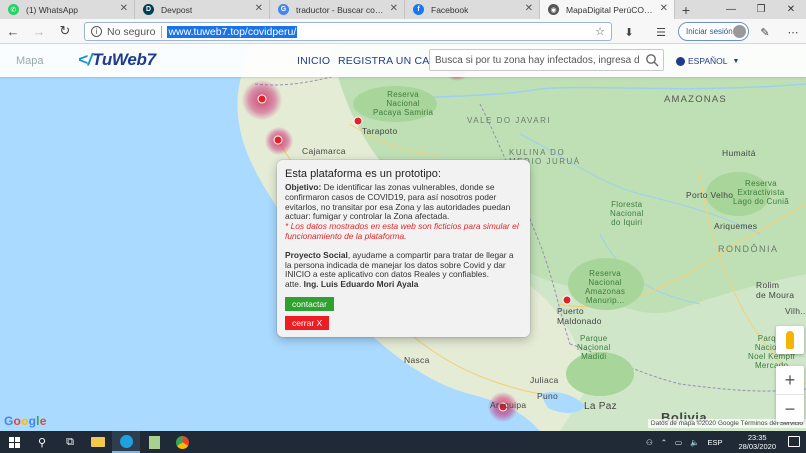 The image size is (806, 453). Describe the element at coordinates (96, 31) in the screenshot. I see `info-icon: i` at that location.